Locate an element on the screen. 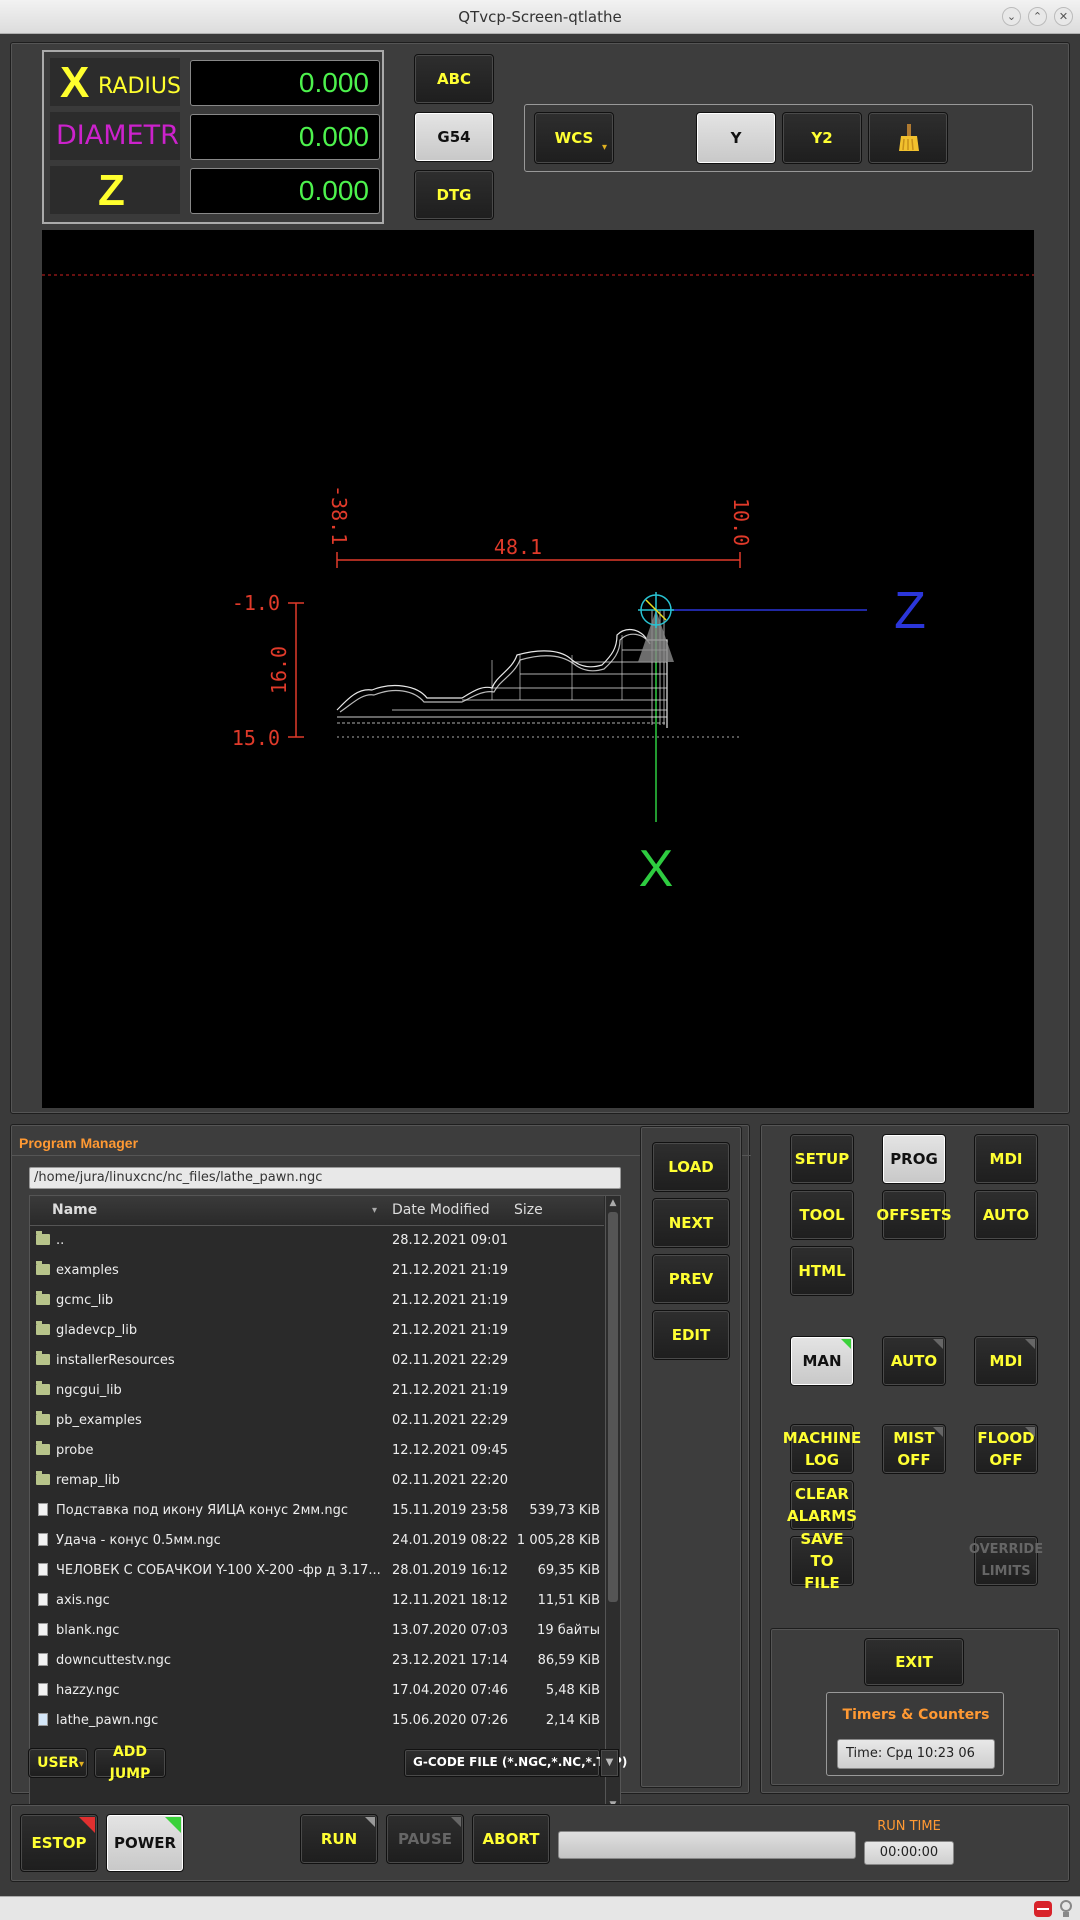 This screenshot has width=1080, height=1920. timers-counters-box: Timers & Counters Time: Срд 10:23 06 is located at coordinates (915, 1734).